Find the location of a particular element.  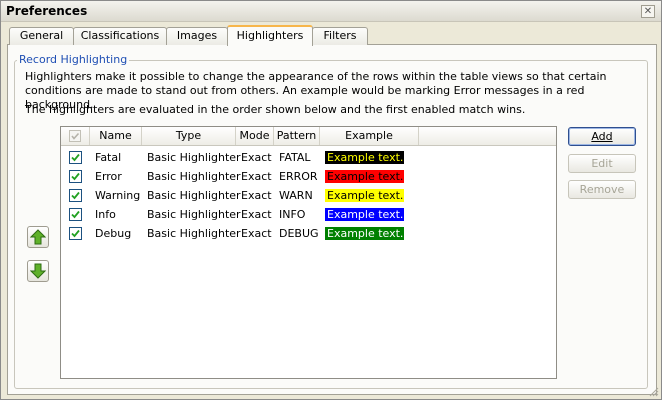

header-pattern: Pattern is located at coordinates (297, 136).